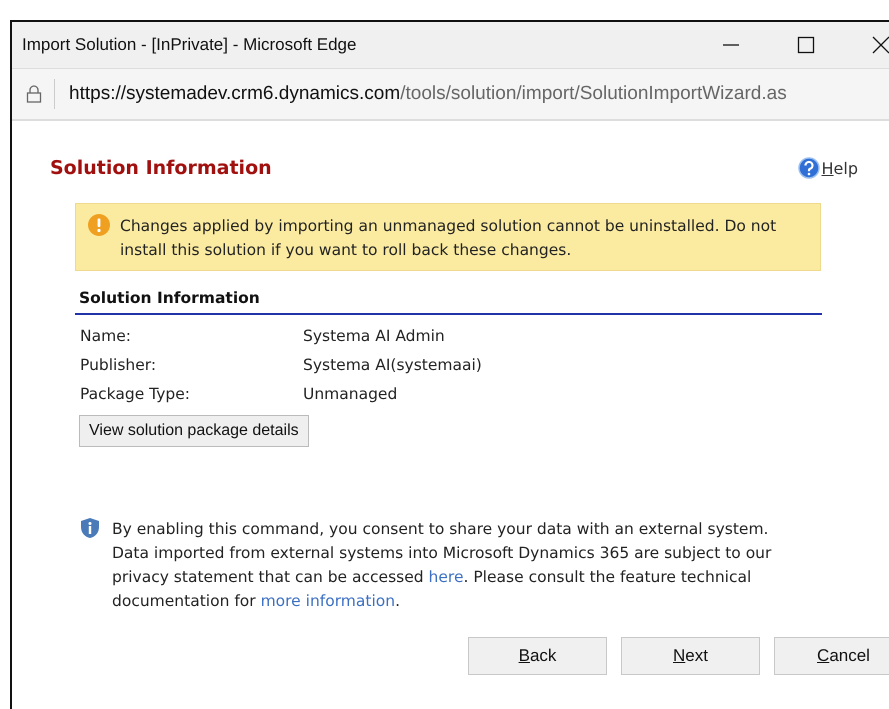 The width and height of the screenshot is (889, 709). I want to click on help-link: Help, so click(828, 168).